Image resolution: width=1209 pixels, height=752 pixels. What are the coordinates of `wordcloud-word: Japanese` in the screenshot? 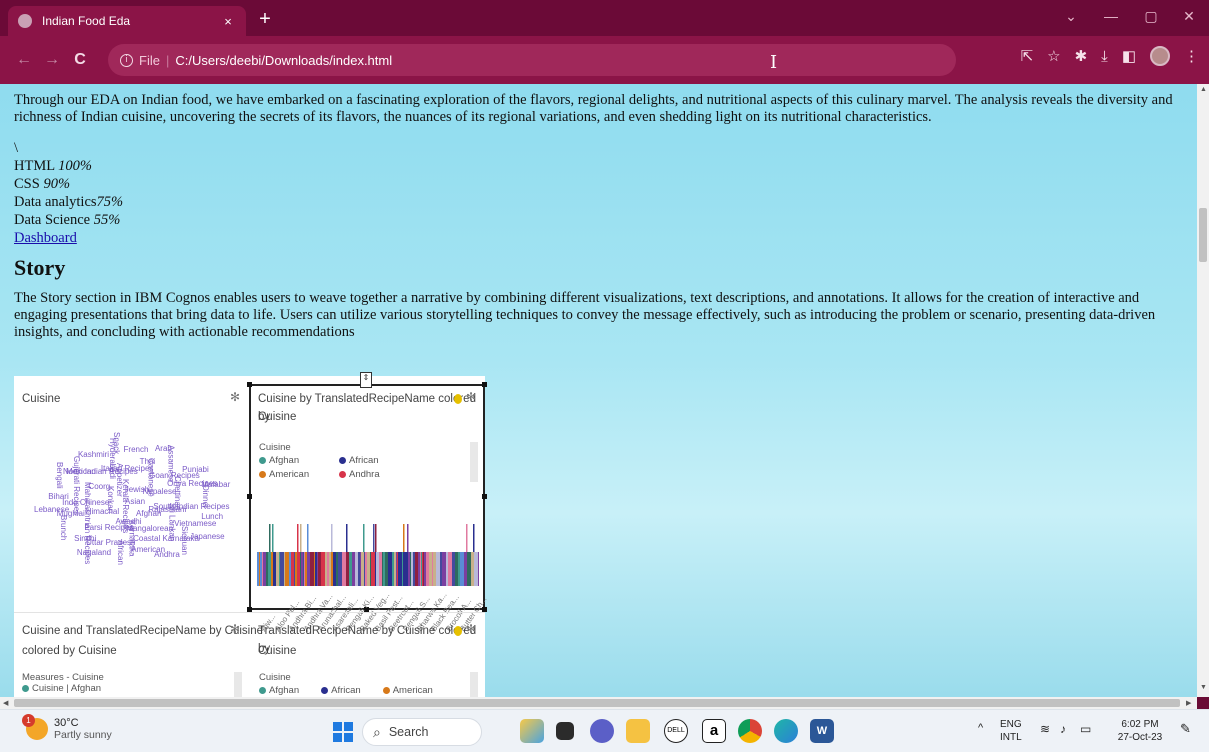 It's located at (207, 536).